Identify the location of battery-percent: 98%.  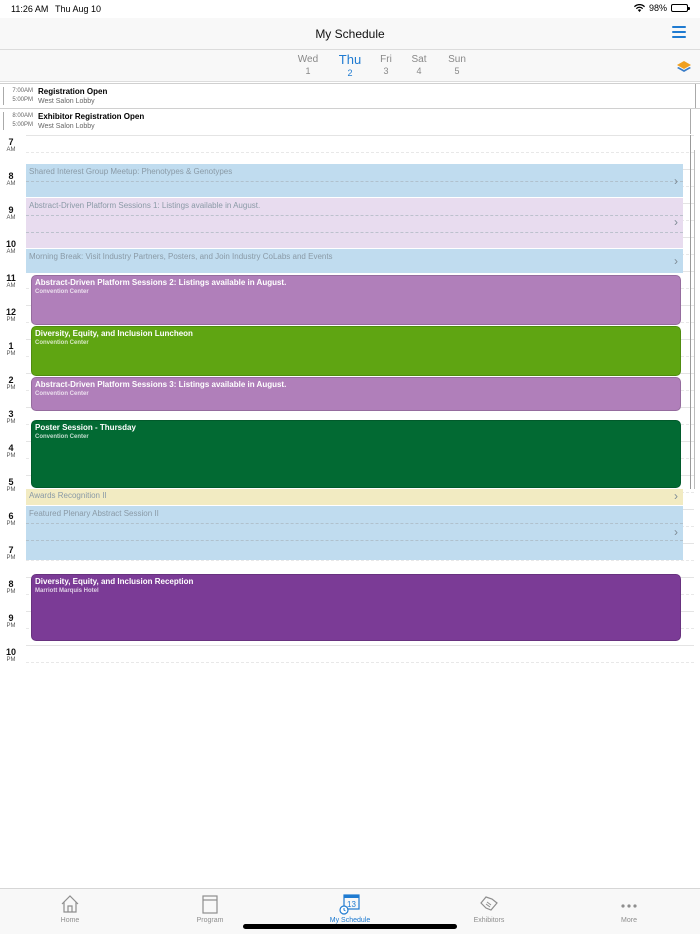
(657, 8).